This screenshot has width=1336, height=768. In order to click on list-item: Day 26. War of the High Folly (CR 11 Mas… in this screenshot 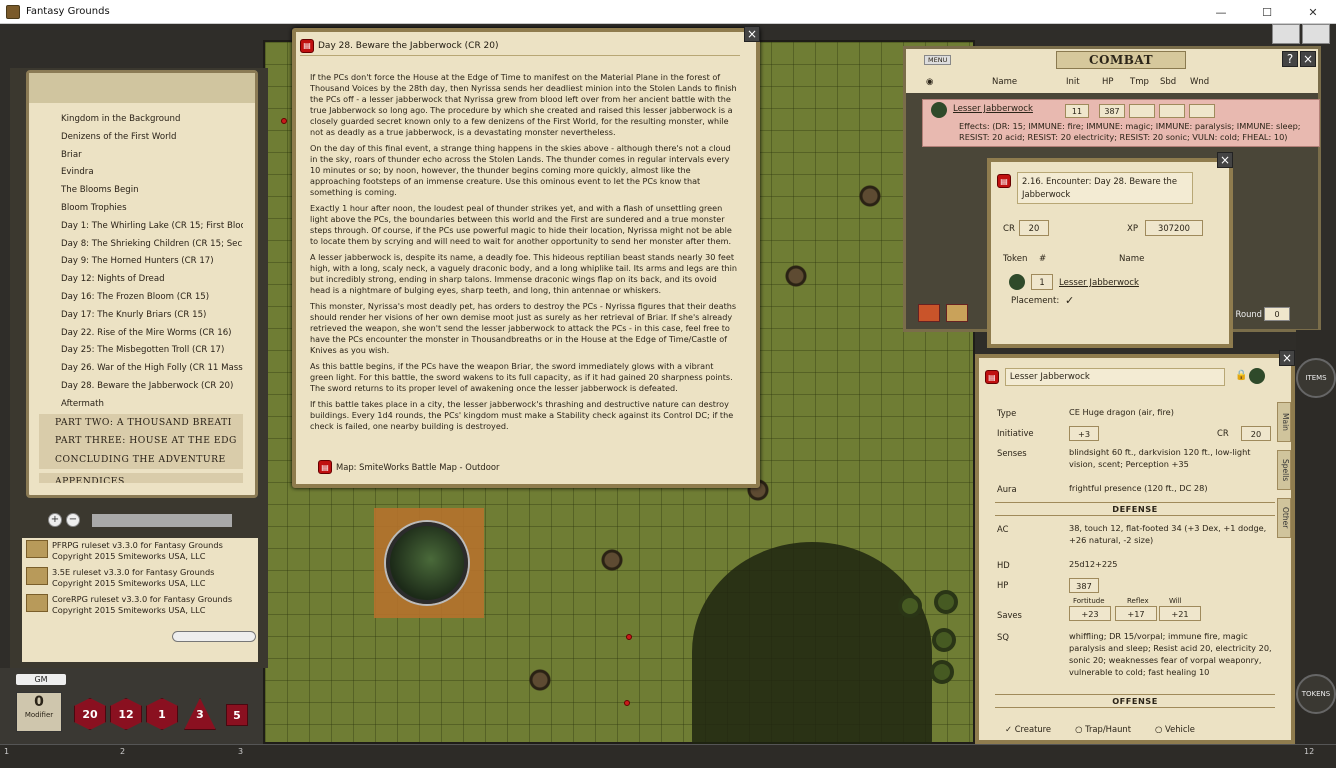, I will do `click(141, 369)`.